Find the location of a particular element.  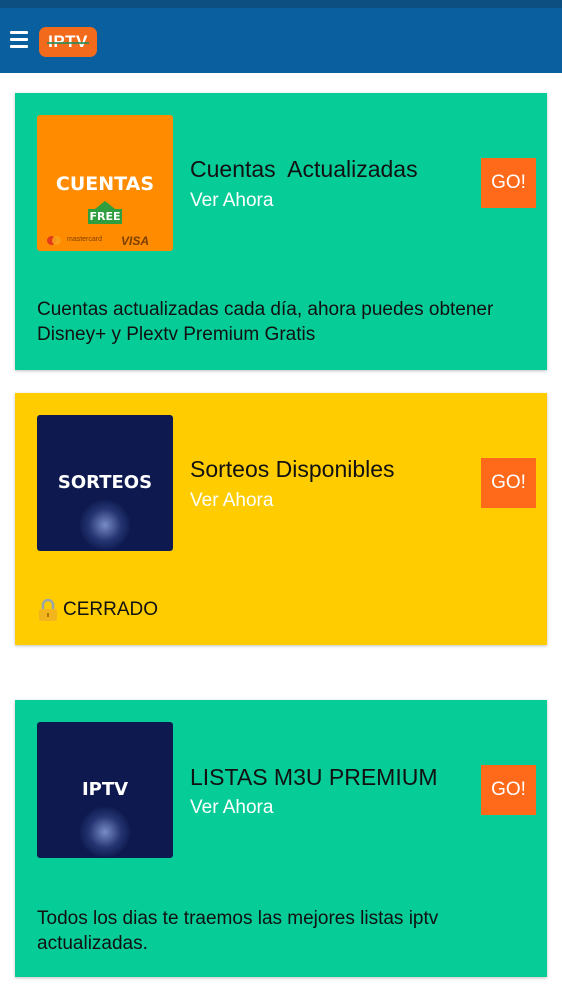

hamburger-menu-icon is located at coordinates (19, 40).